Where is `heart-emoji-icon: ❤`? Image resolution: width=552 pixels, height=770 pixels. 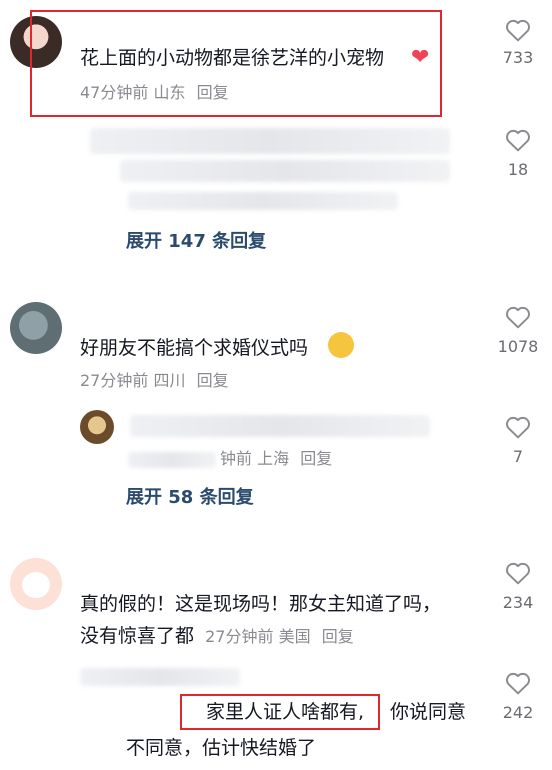
heart-emoji-icon: ❤ is located at coordinates (420, 57).